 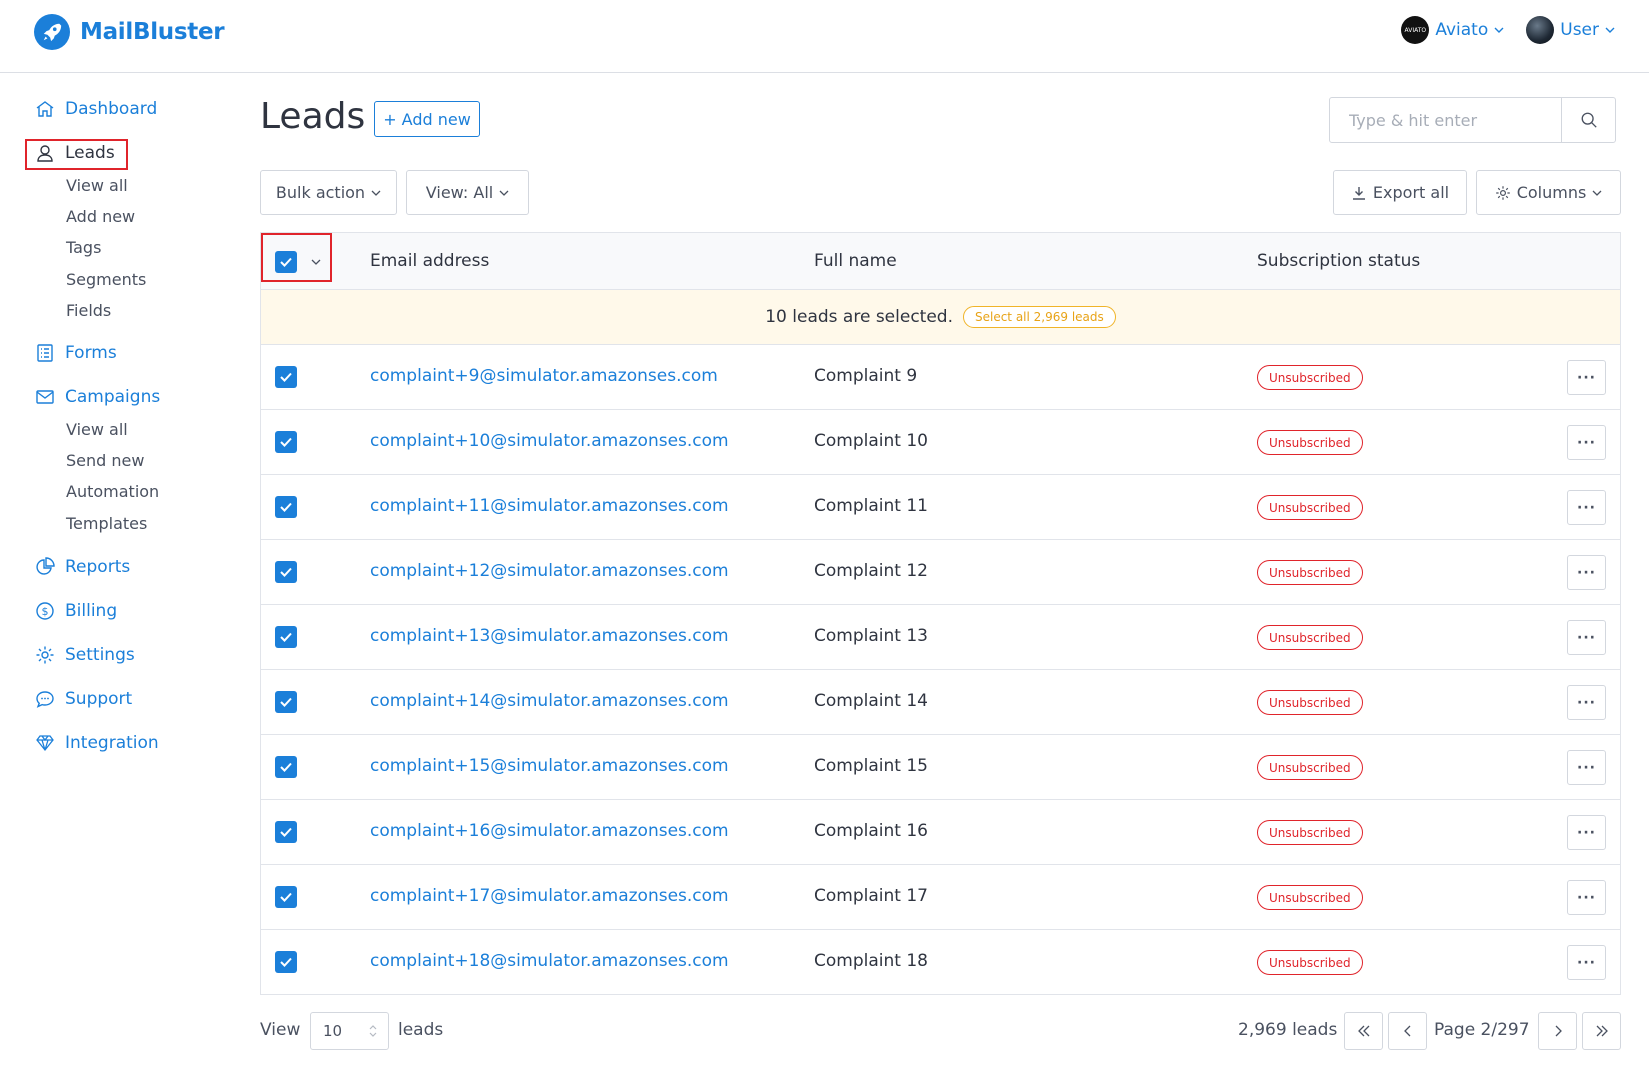 What do you see at coordinates (1548, 192) in the screenshot?
I see `columns-dropdown: Columns` at bounding box center [1548, 192].